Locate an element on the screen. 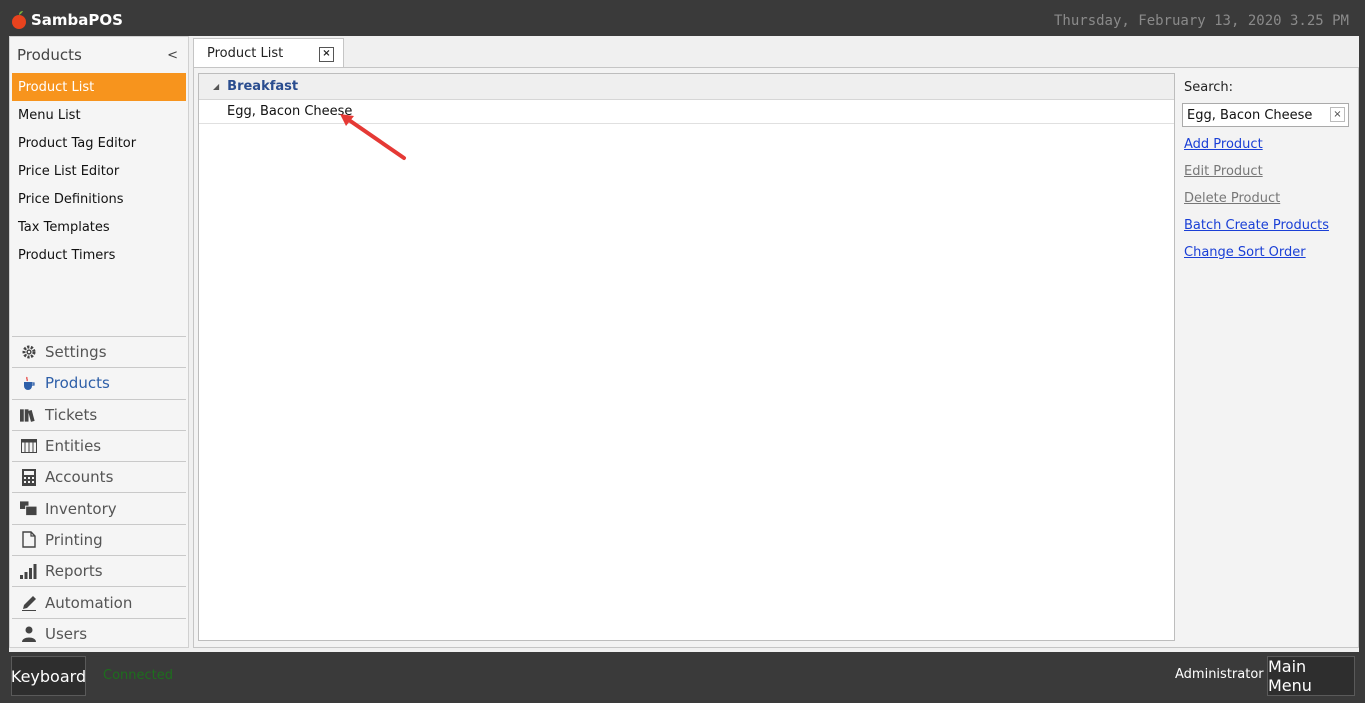 The width and height of the screenshot is (1365, 703). batch-create-products-link: Batch Create Products is located at coordinates (1270, 226).